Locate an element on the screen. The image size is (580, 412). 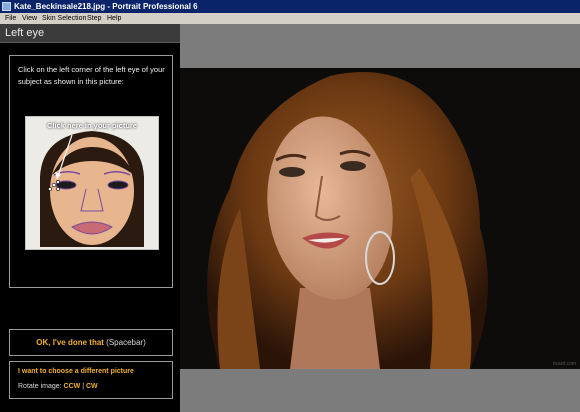
done-button: OK, I've done that (Spacebar) is located at coordinates (91, 342).